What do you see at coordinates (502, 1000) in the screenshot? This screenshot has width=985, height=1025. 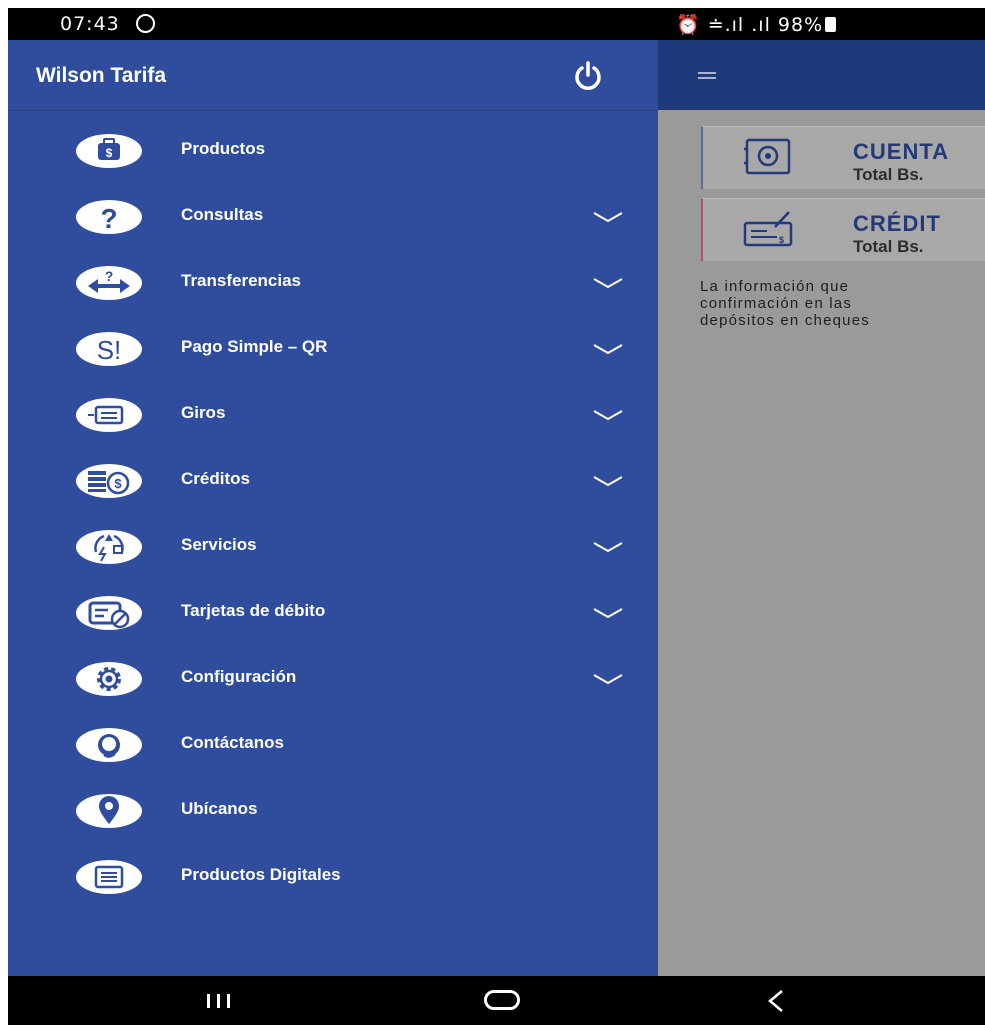 I see `home-icon` at bounding box center [502, 1000].